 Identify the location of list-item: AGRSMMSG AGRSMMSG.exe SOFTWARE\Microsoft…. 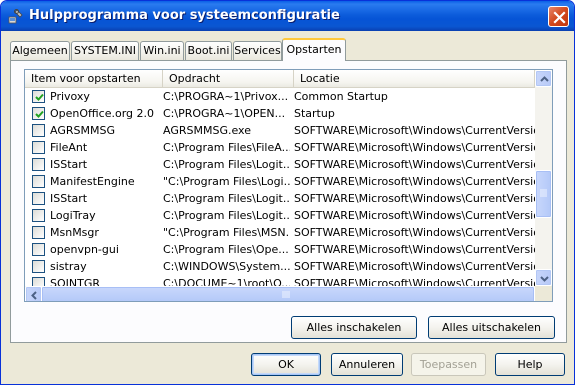
(280, 130).